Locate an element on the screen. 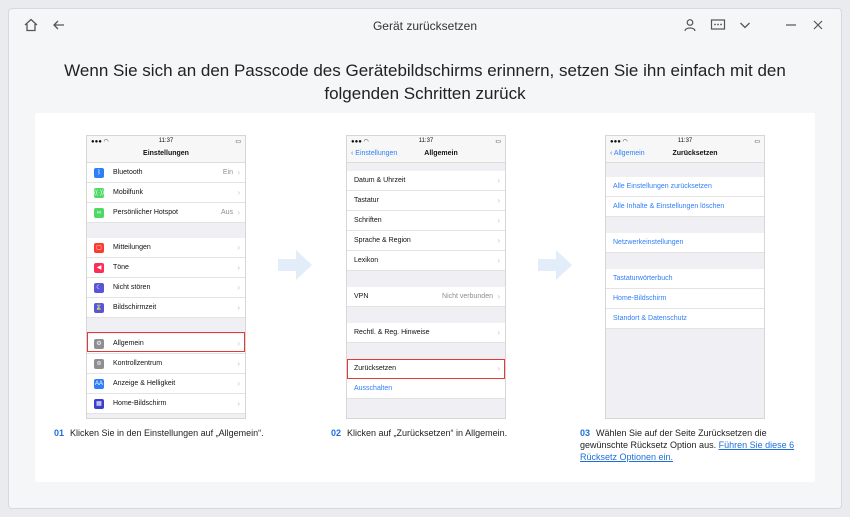 The image size is (850, 517). row-network: Netzwerkeinstellungen is located at coordinates (685, 243).